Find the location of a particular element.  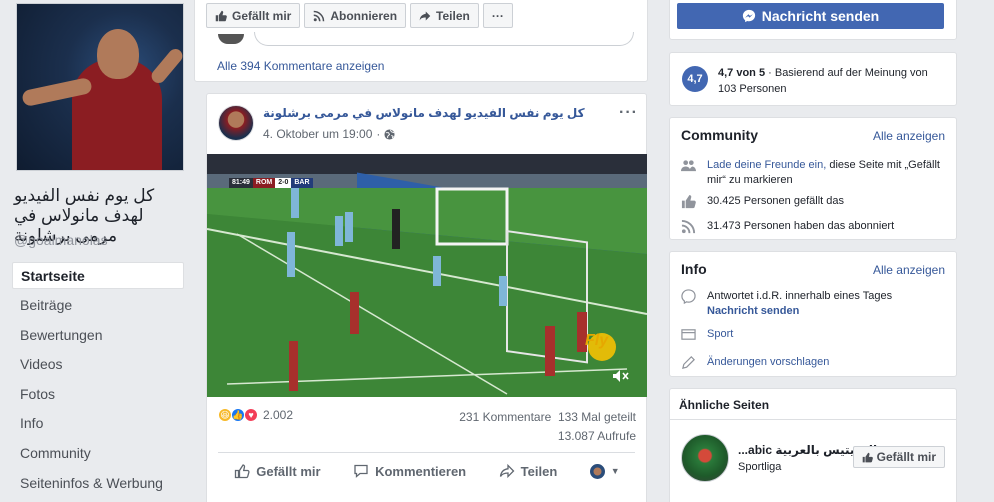

similar-page-like-label: Gefällt mir is located at coordinates (906, 457).